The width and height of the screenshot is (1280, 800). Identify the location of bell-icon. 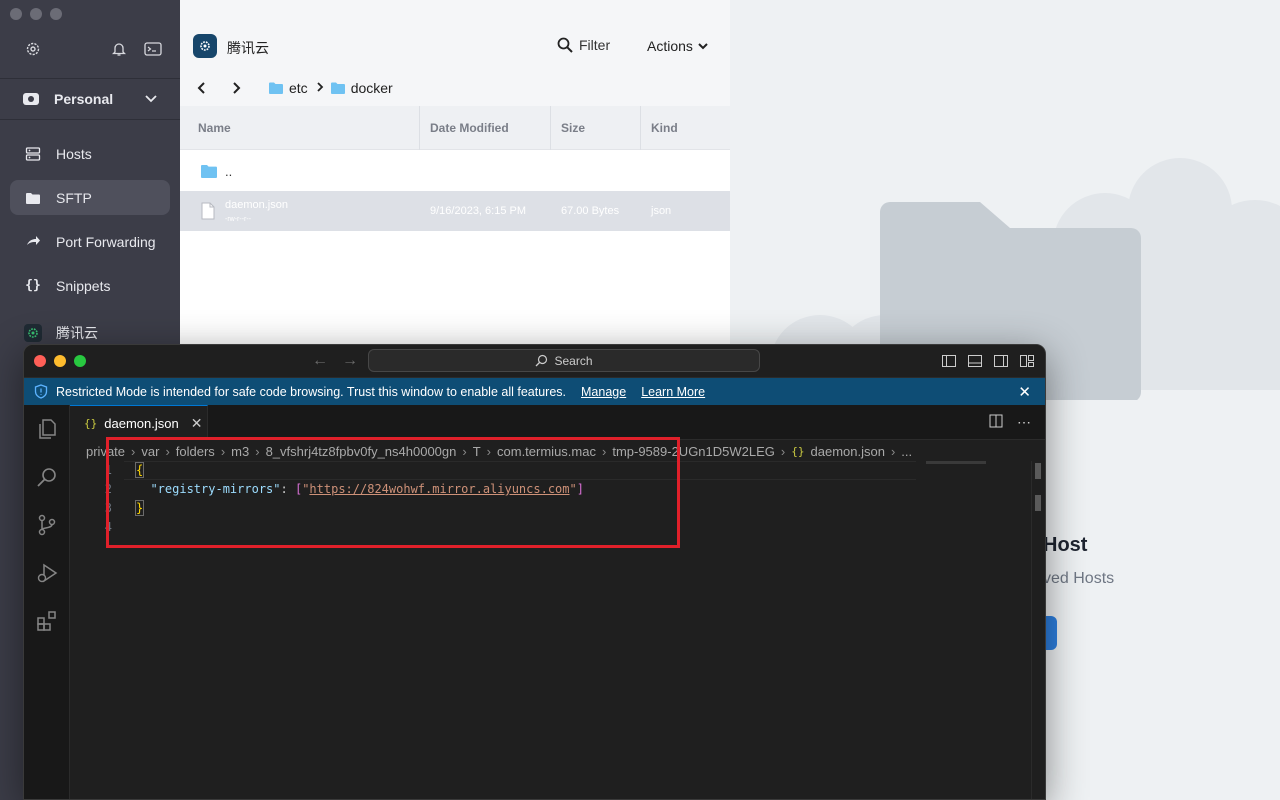
(119, 49).